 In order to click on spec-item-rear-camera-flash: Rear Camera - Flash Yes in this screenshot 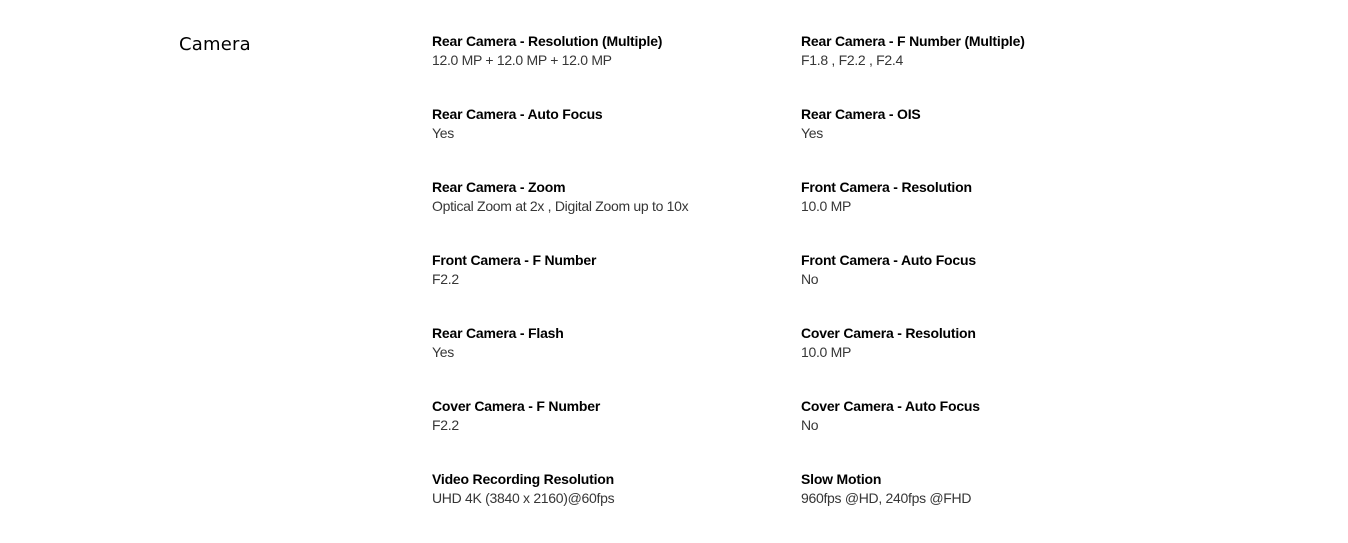, I will do `click(616, 360)`.